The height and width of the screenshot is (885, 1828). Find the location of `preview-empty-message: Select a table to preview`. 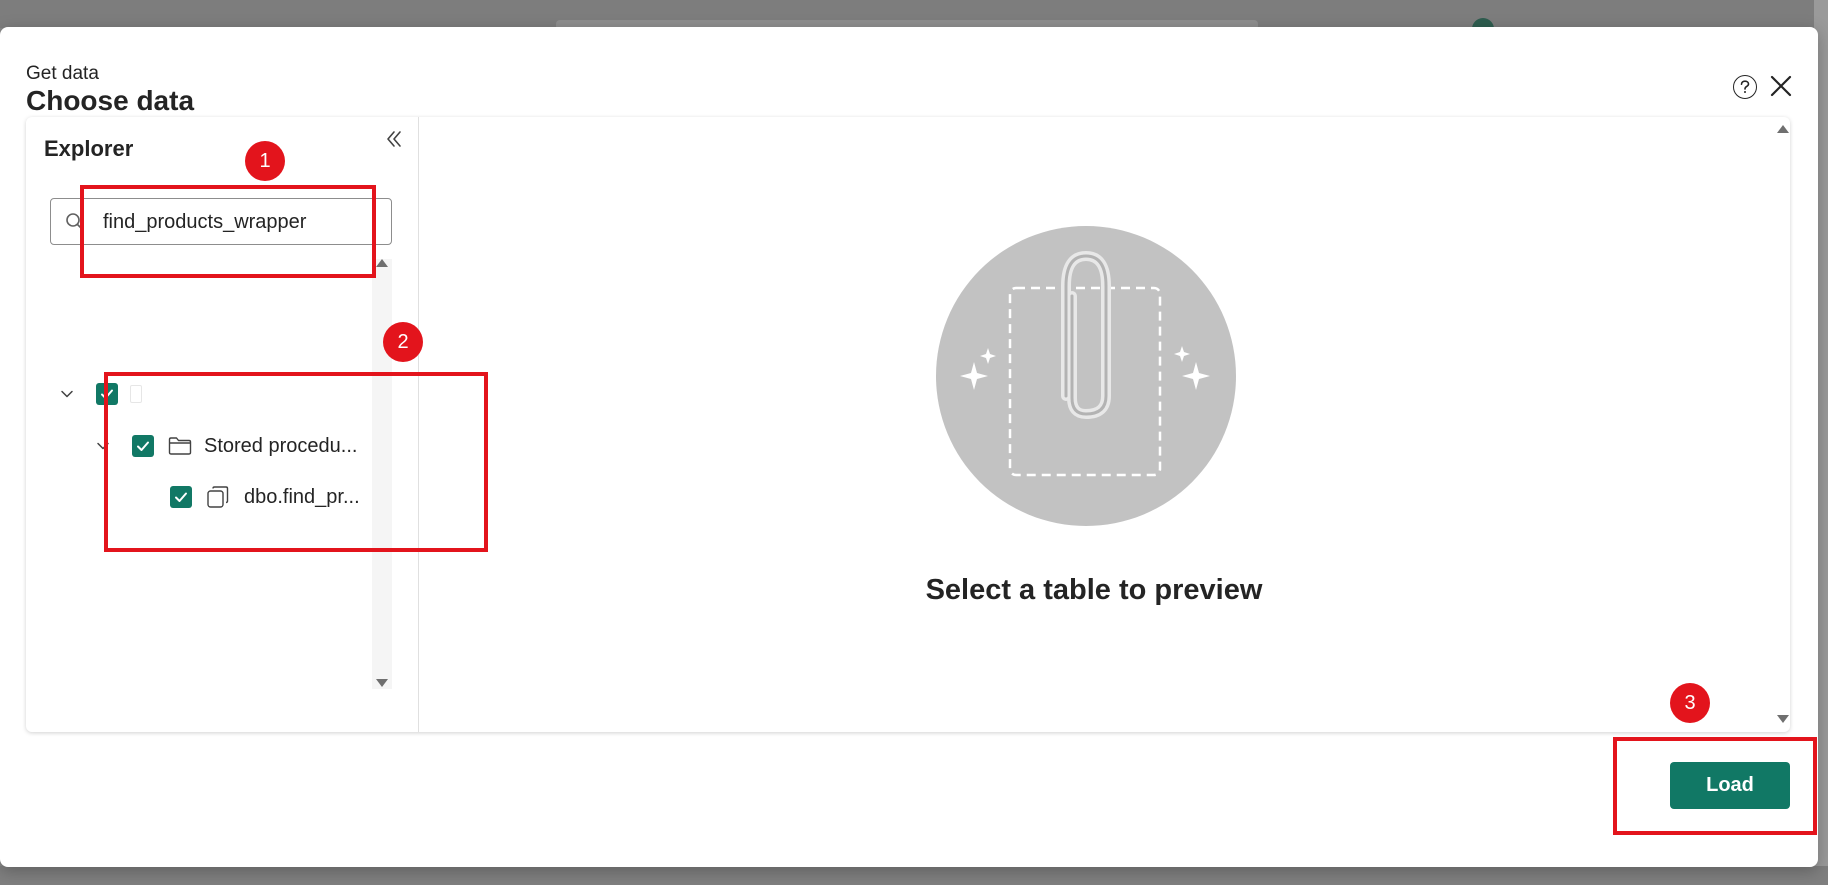

preview-empty-message: Select a table to preview is located at coordinates (1094, 590).